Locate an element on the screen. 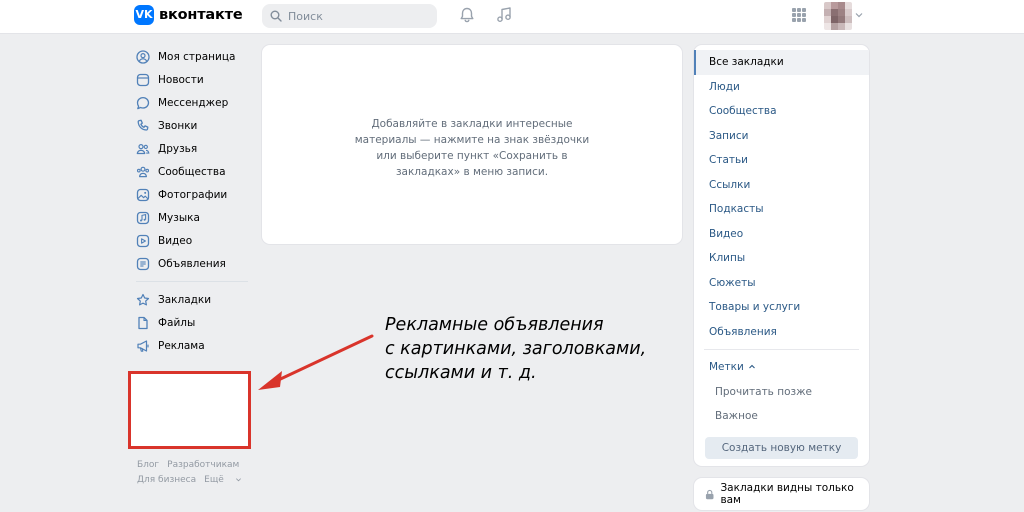 The width and height of the screenshot is (1024, 512). tags-title: Метки is located at coordinates (726, 367).